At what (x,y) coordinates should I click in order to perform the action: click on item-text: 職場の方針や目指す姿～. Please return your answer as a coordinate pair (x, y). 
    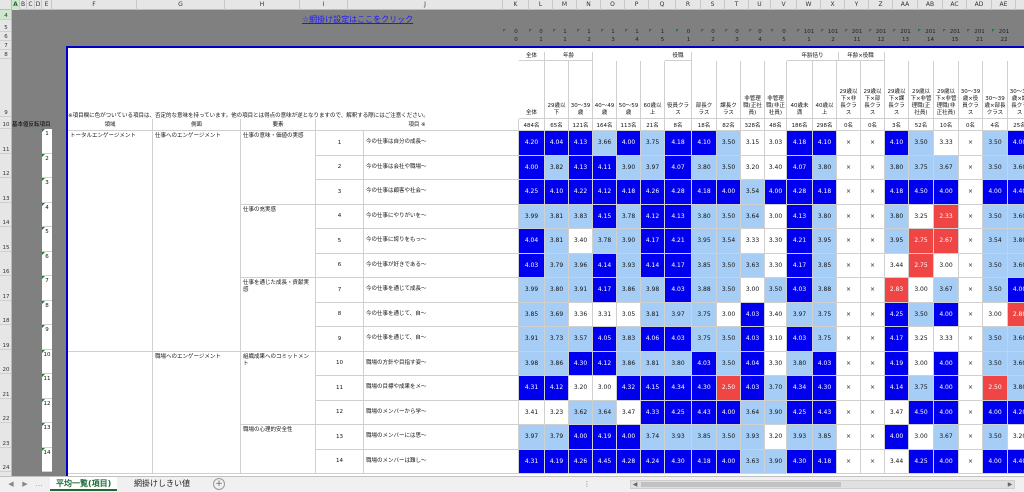
    Looking at the image, I should click on (441, 363).